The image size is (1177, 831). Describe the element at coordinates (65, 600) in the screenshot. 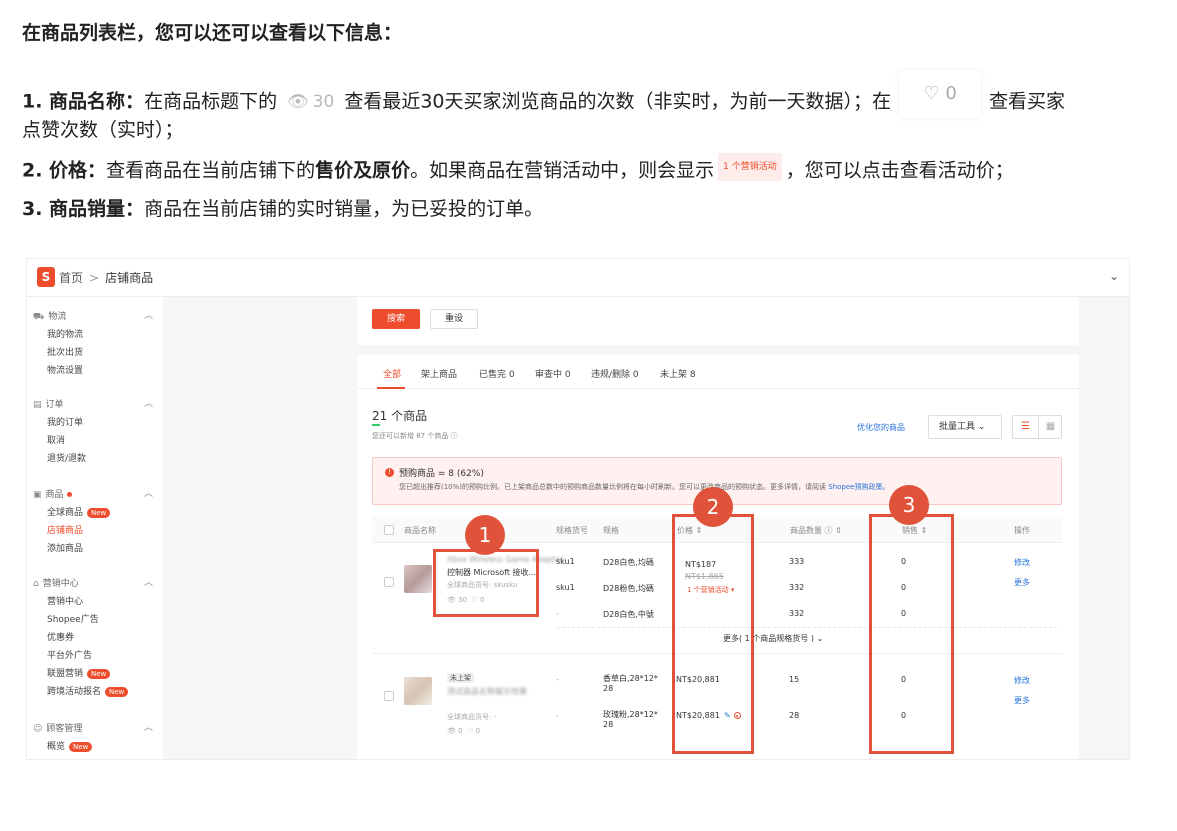

I see `sidebar-item-marketing-center: 营销中心` at that location.